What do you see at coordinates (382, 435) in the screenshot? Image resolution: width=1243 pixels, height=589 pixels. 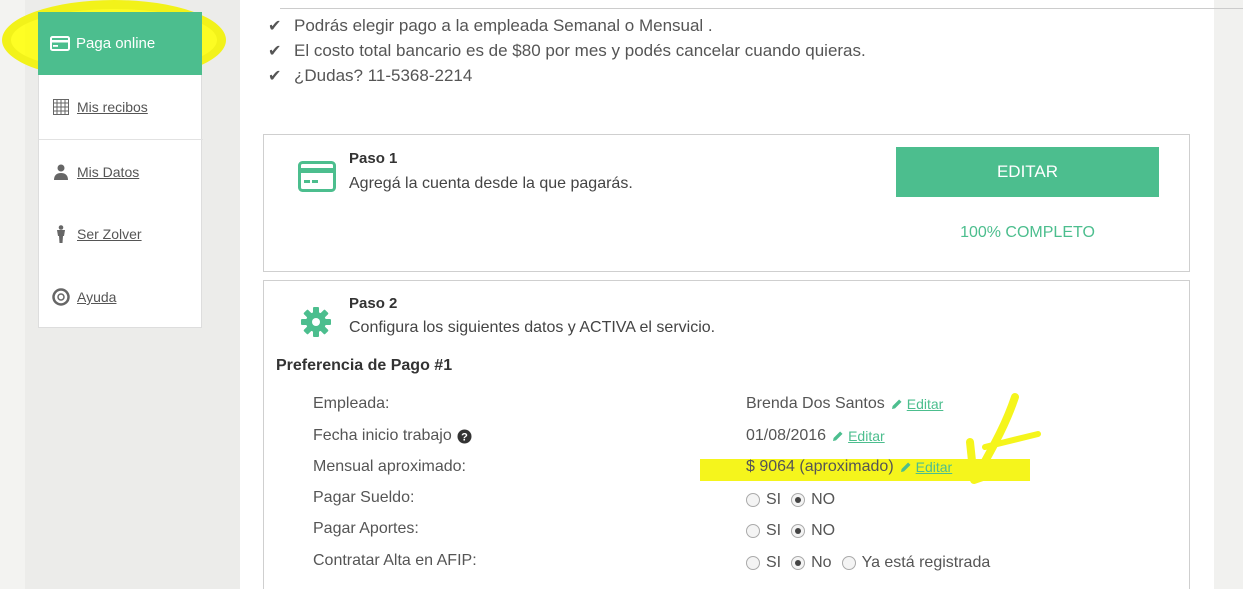 I see `row-label-text: Fecha inicio trabajo` at bounding box center [382, 435].